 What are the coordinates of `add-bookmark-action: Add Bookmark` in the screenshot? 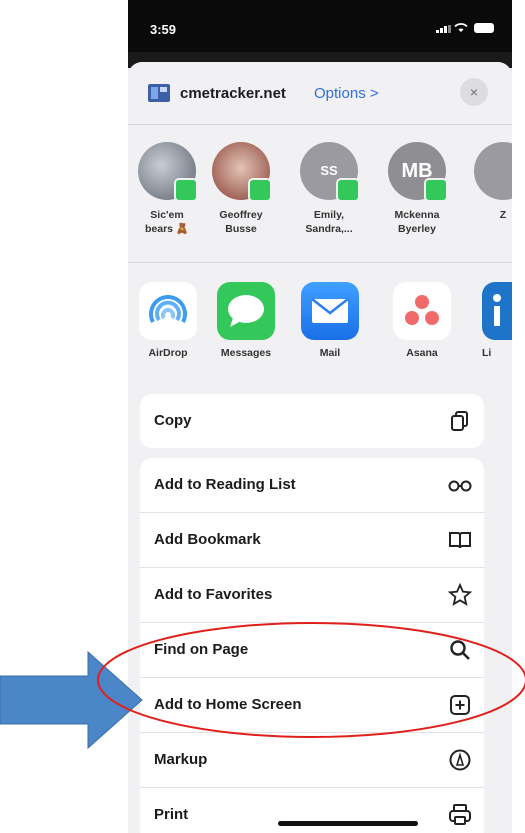 It's located at (312, 540).